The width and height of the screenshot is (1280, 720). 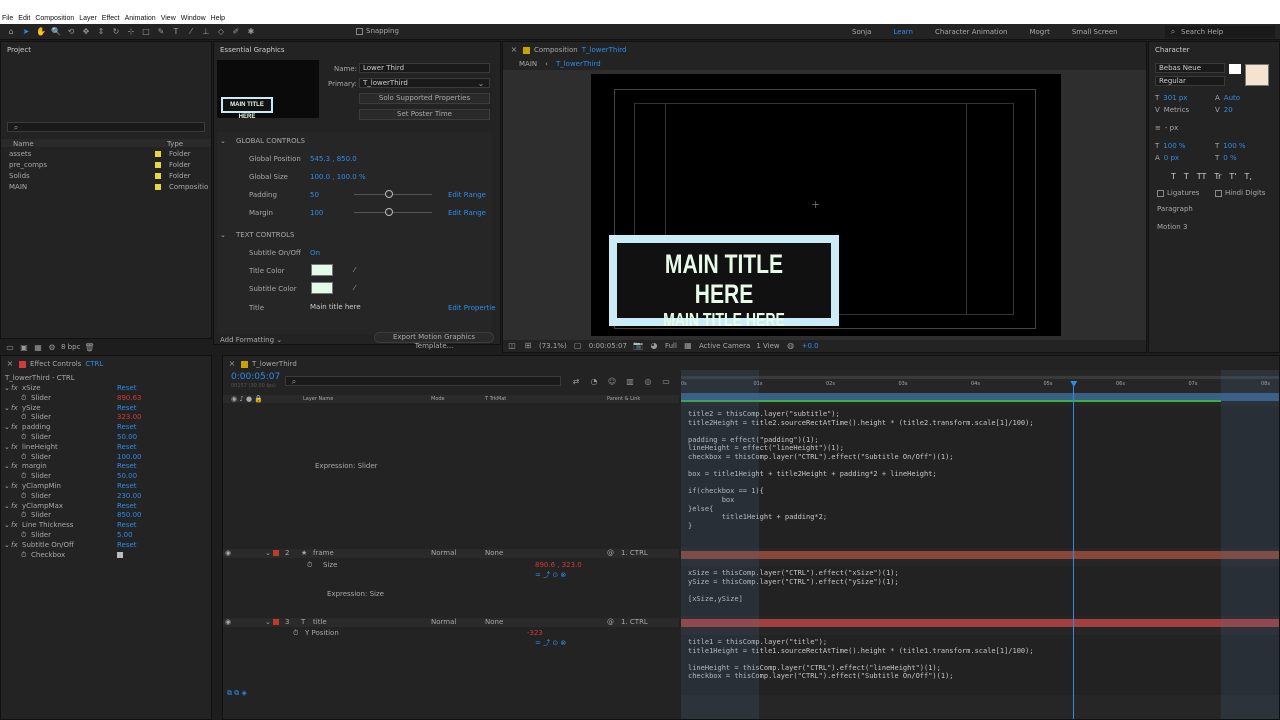 I want to click on camera-dropdown: Active Camera, so click(x=724, y=346).